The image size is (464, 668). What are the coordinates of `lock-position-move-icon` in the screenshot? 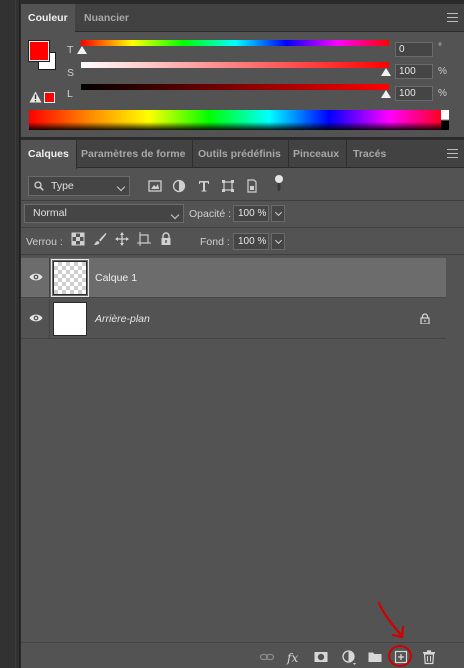 It's located at (122, 239).